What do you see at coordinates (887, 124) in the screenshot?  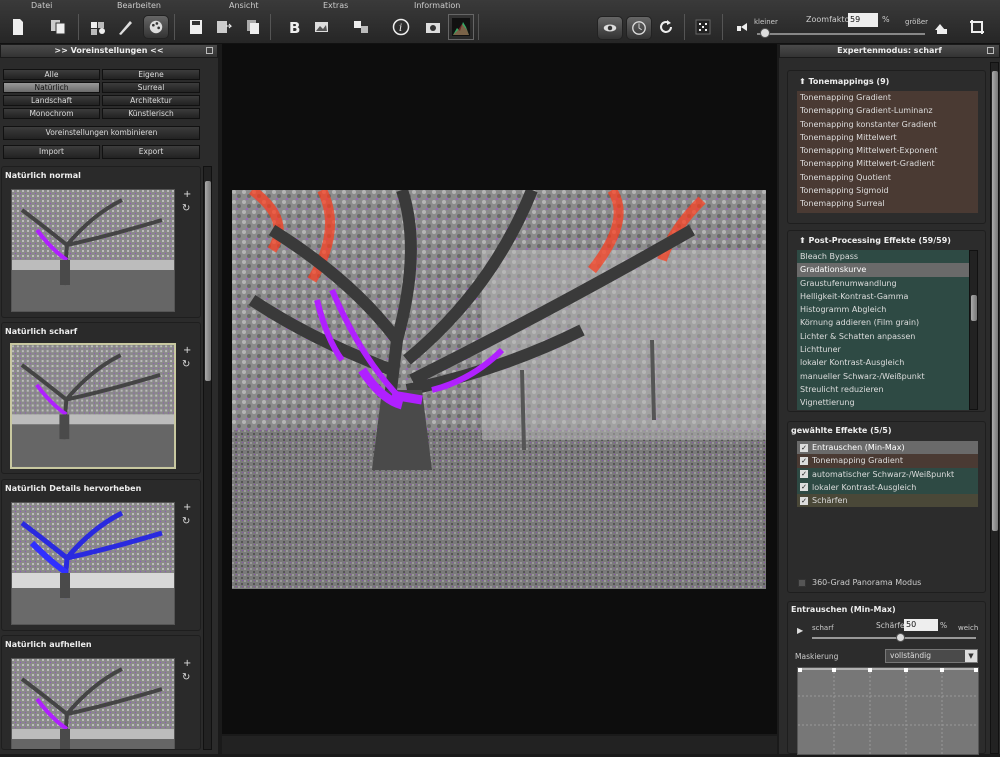 I see `list-item: Tonemapping konstanter Gradient` at bounding box center [887, 124].